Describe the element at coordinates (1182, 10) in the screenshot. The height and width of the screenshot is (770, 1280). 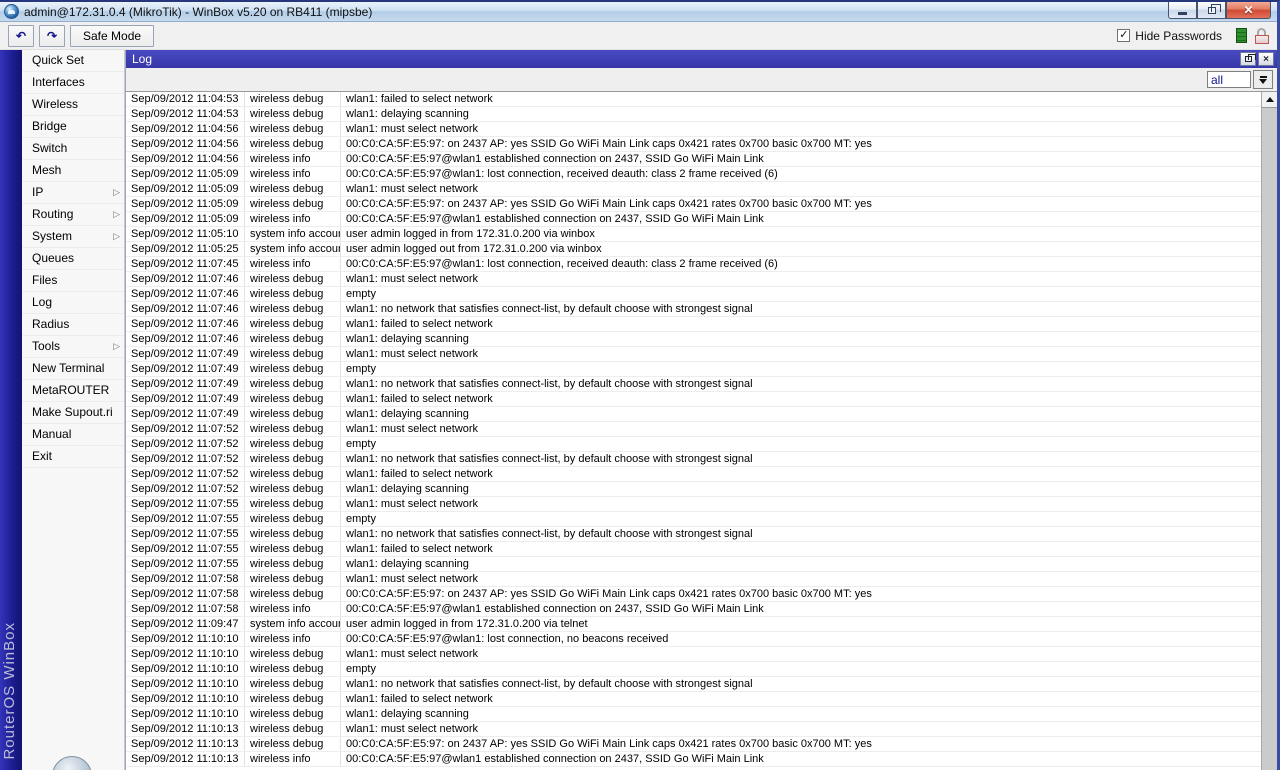
I see `minimize-button` at that location.